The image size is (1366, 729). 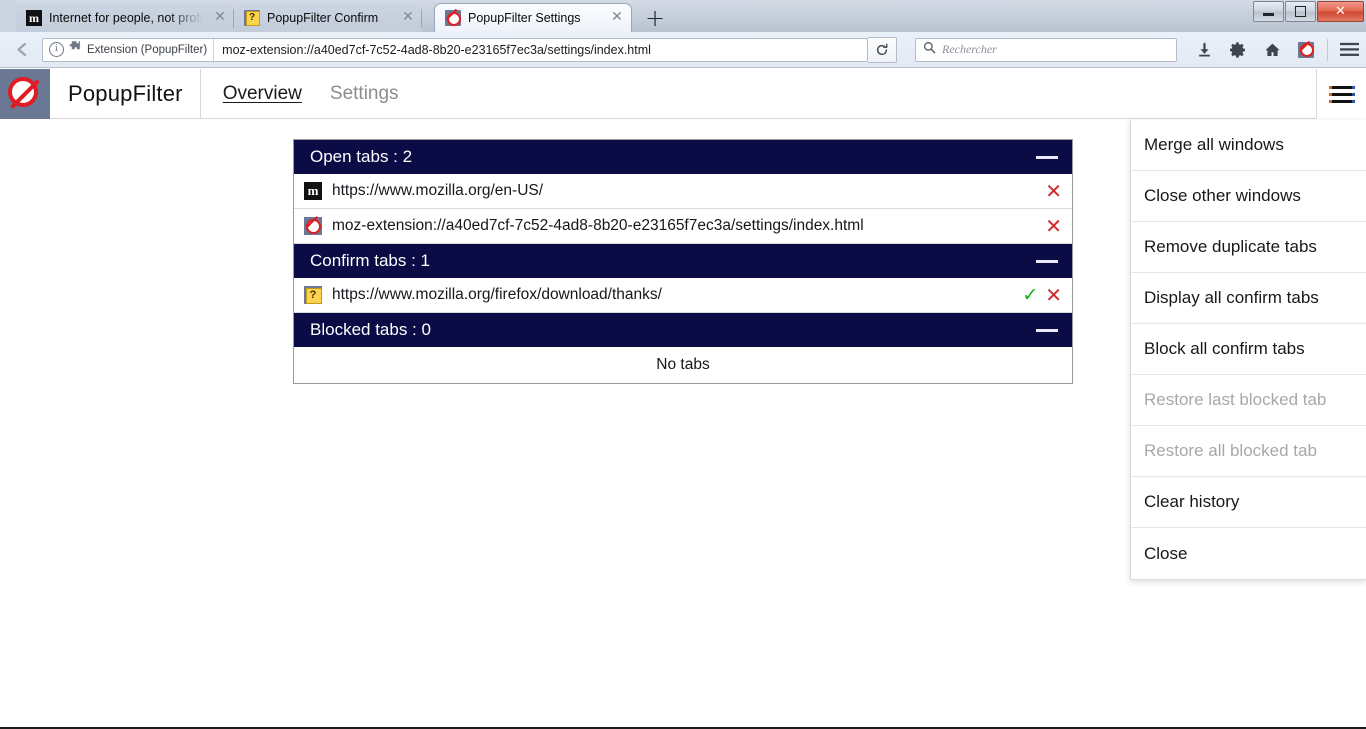 What do you see at coordinates (1327, 49) in the screenshot?
I see `toolbar-divider` at bounding box center [1327, 49].